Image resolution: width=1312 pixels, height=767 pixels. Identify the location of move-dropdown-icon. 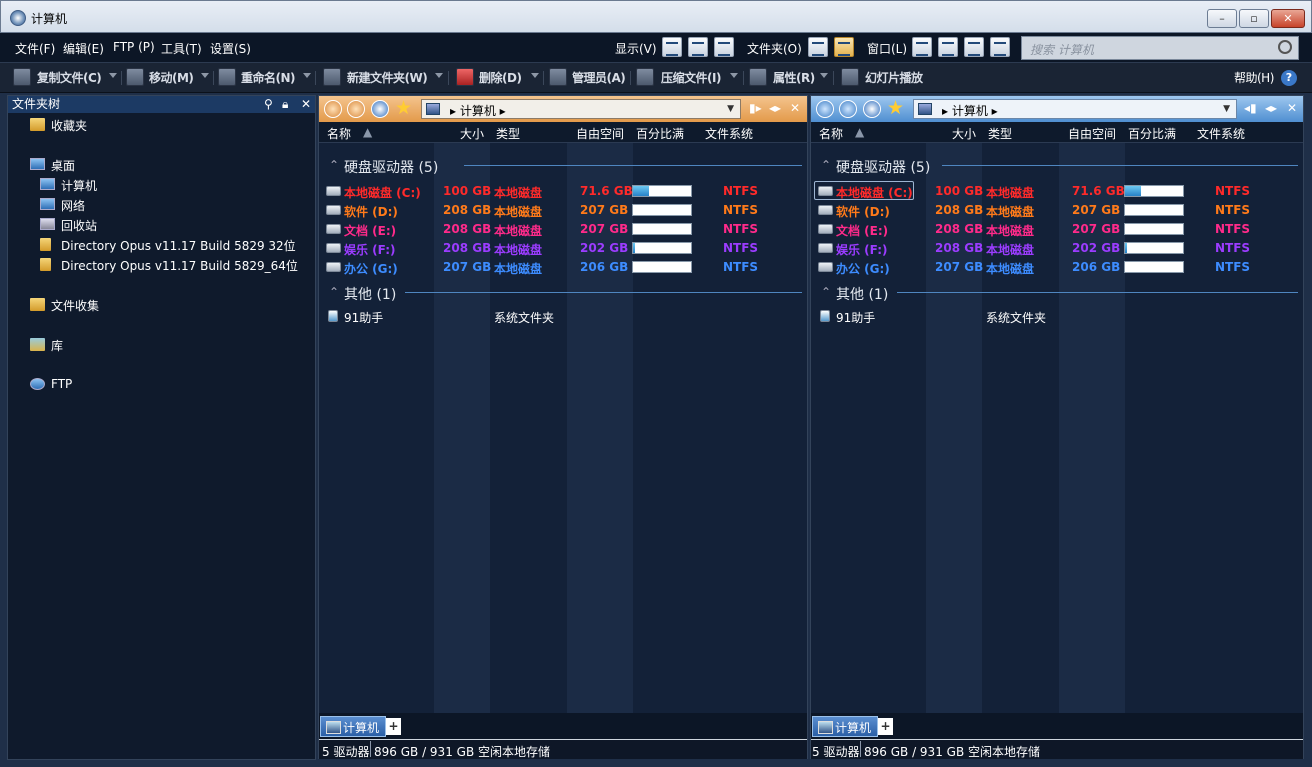
(205, 75).